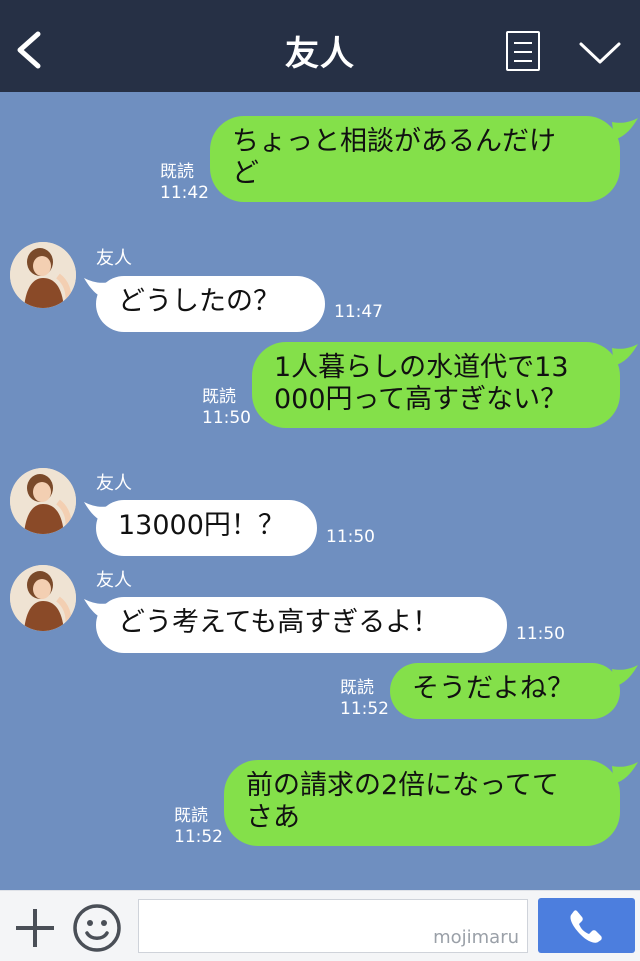  I want to click on message-bubble-outgoing: 前の請求の2倍になってて さあ, so click(422, 803).